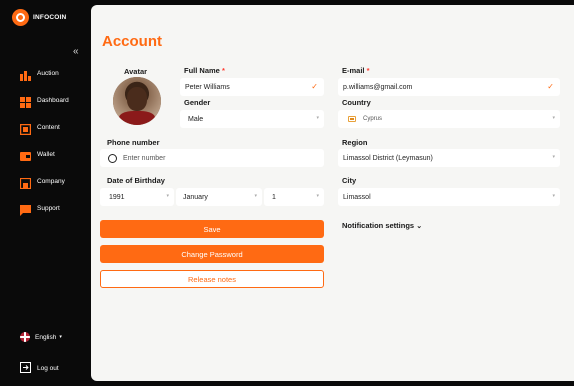 The width and height of the screenshot is (574, 386). What do you see at coordinates (46, 154) in the screenshot?
I see `sidebar-item-label: Wallet` at bounding box center [46, 154].